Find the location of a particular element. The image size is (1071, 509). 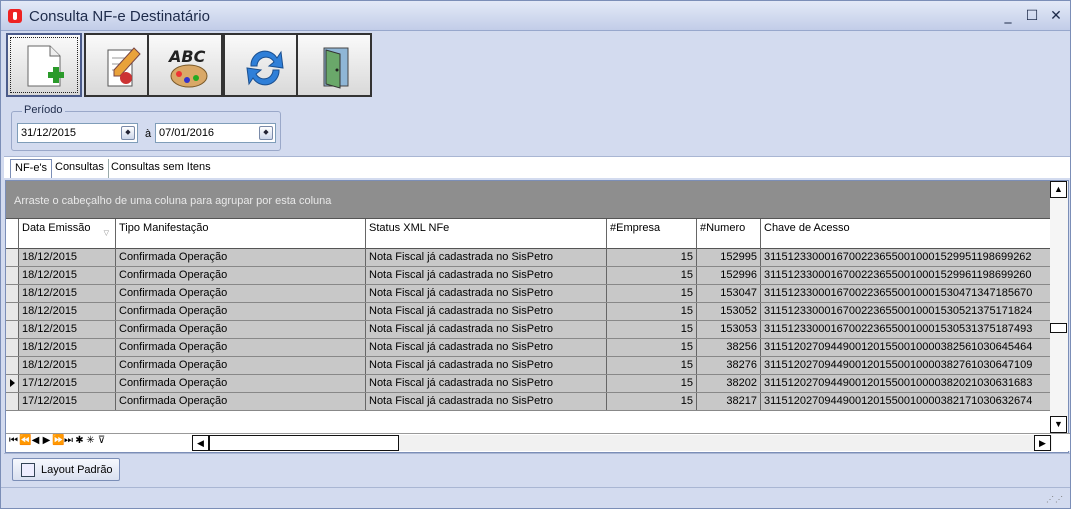

next-page-icon: ⏩ is located at coordinates (58, 440).